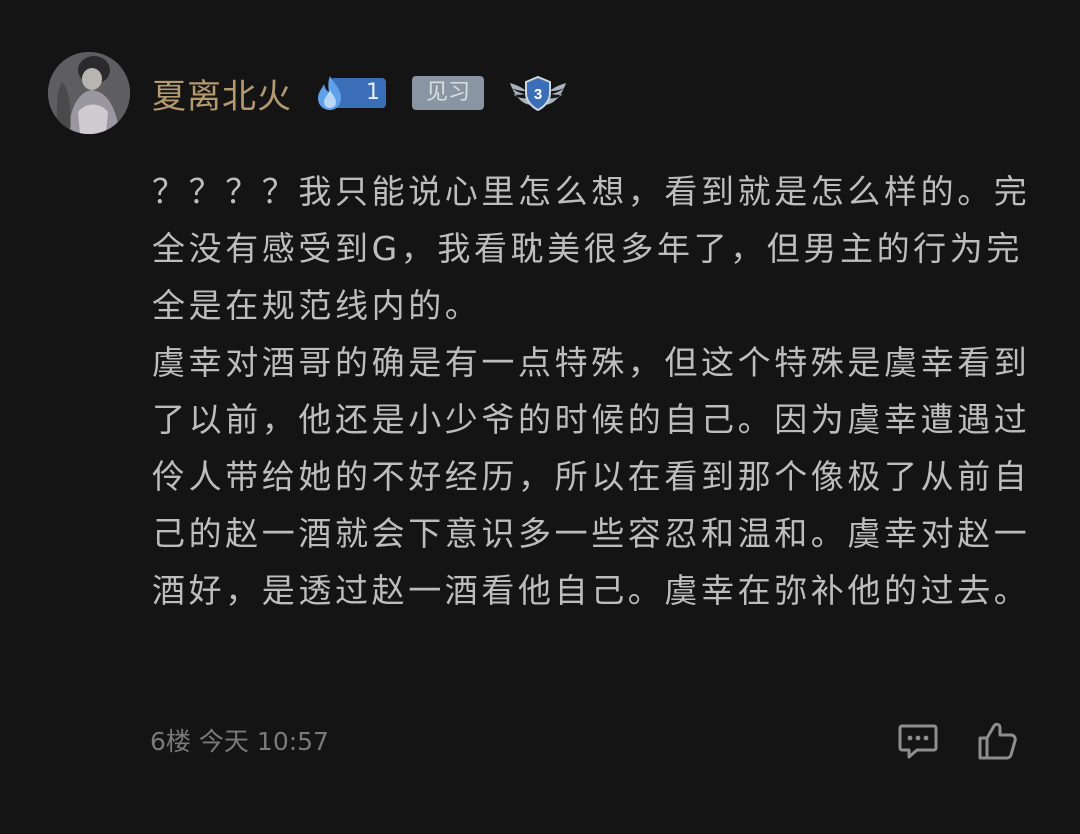 The width and height of the screenshot is (1080, 834). What do you see at coordinates (292, 741) in the screenshot?
I see `post-time: 10:57` at bounding box center [292, 741].